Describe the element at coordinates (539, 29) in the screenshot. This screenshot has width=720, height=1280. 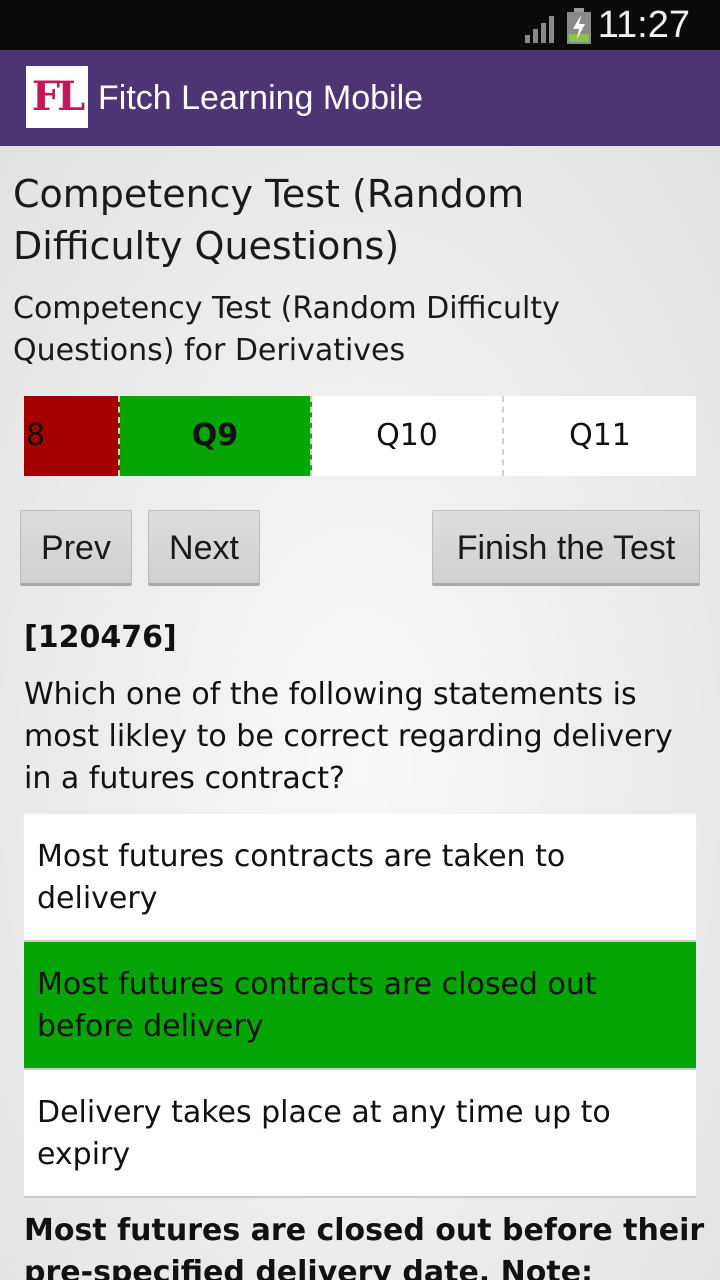
I see `signal-icon` at that location.